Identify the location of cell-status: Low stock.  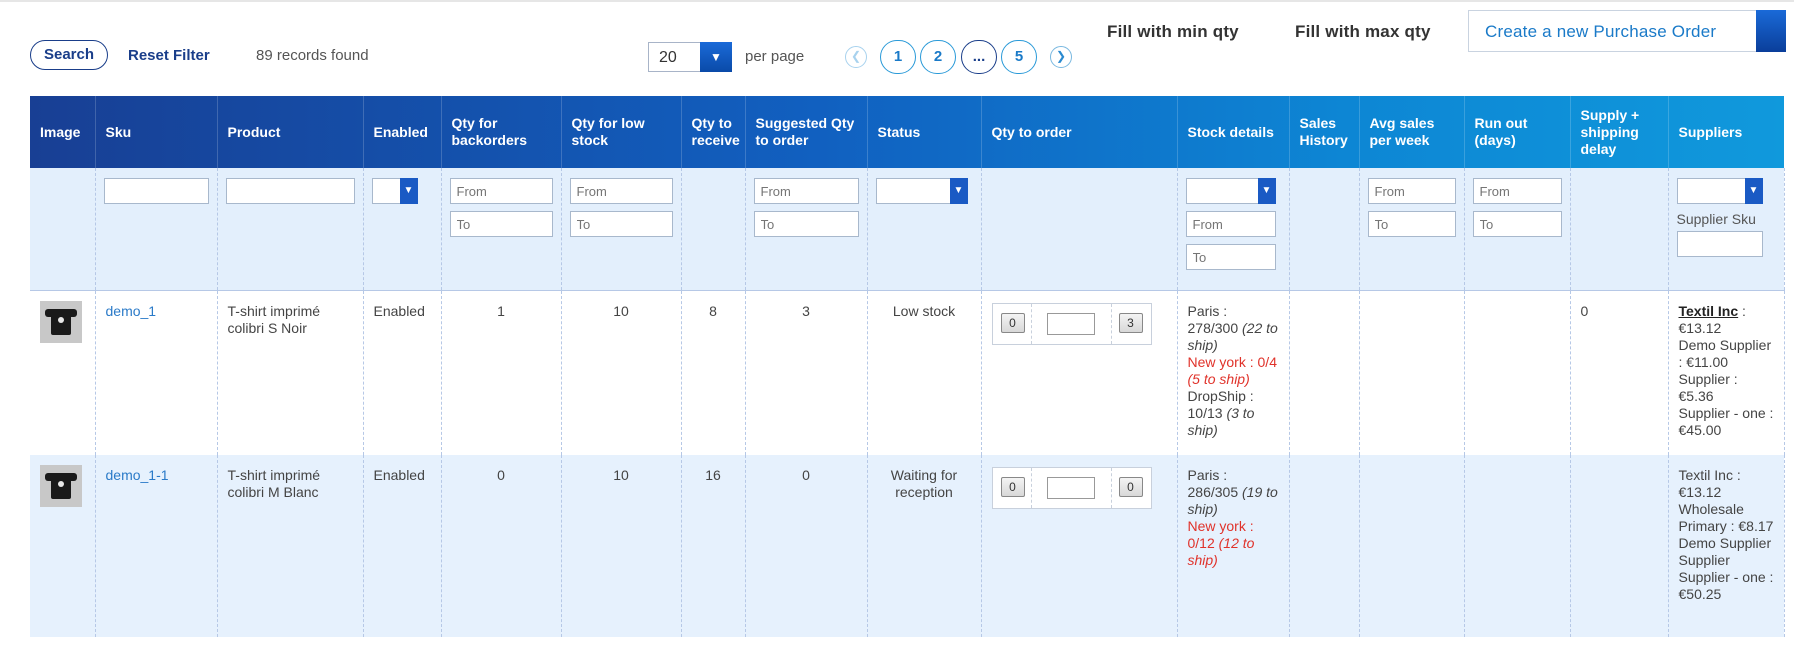
(924, 372).